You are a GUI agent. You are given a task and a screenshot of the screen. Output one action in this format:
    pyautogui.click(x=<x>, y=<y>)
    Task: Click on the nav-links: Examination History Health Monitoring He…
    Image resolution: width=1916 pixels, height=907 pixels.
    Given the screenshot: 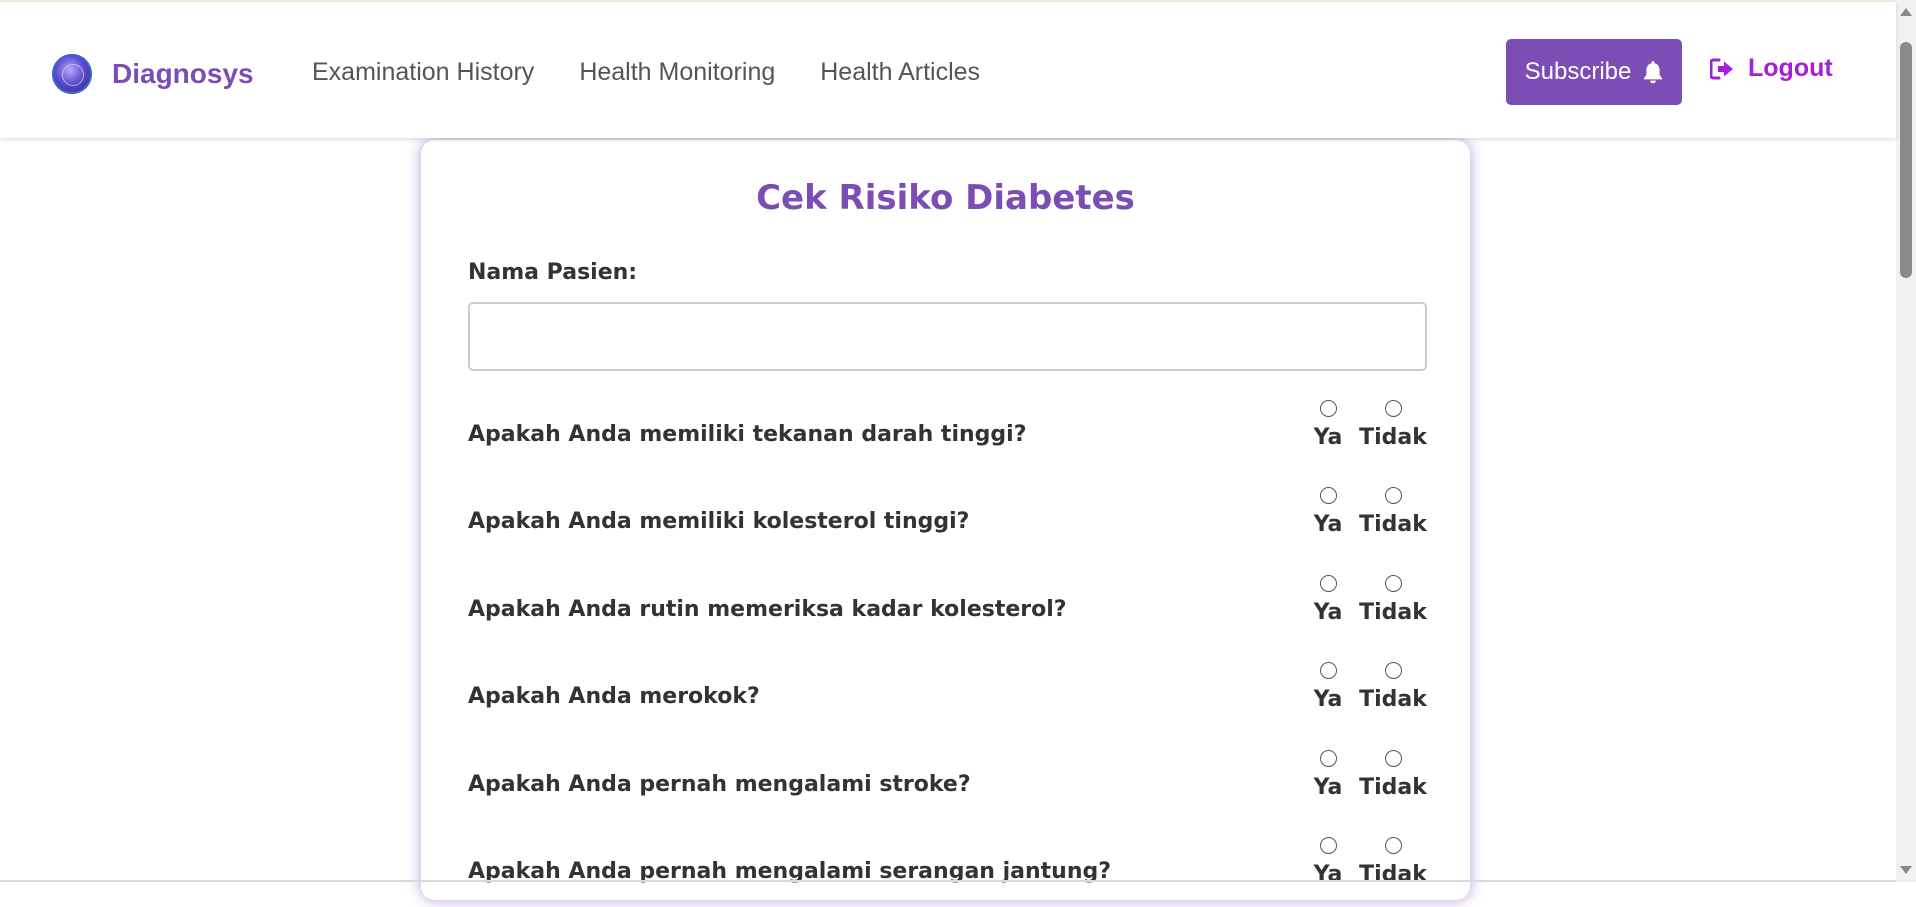 What is the action you would take?
    pyautogui.click(x=668, y=72)
    